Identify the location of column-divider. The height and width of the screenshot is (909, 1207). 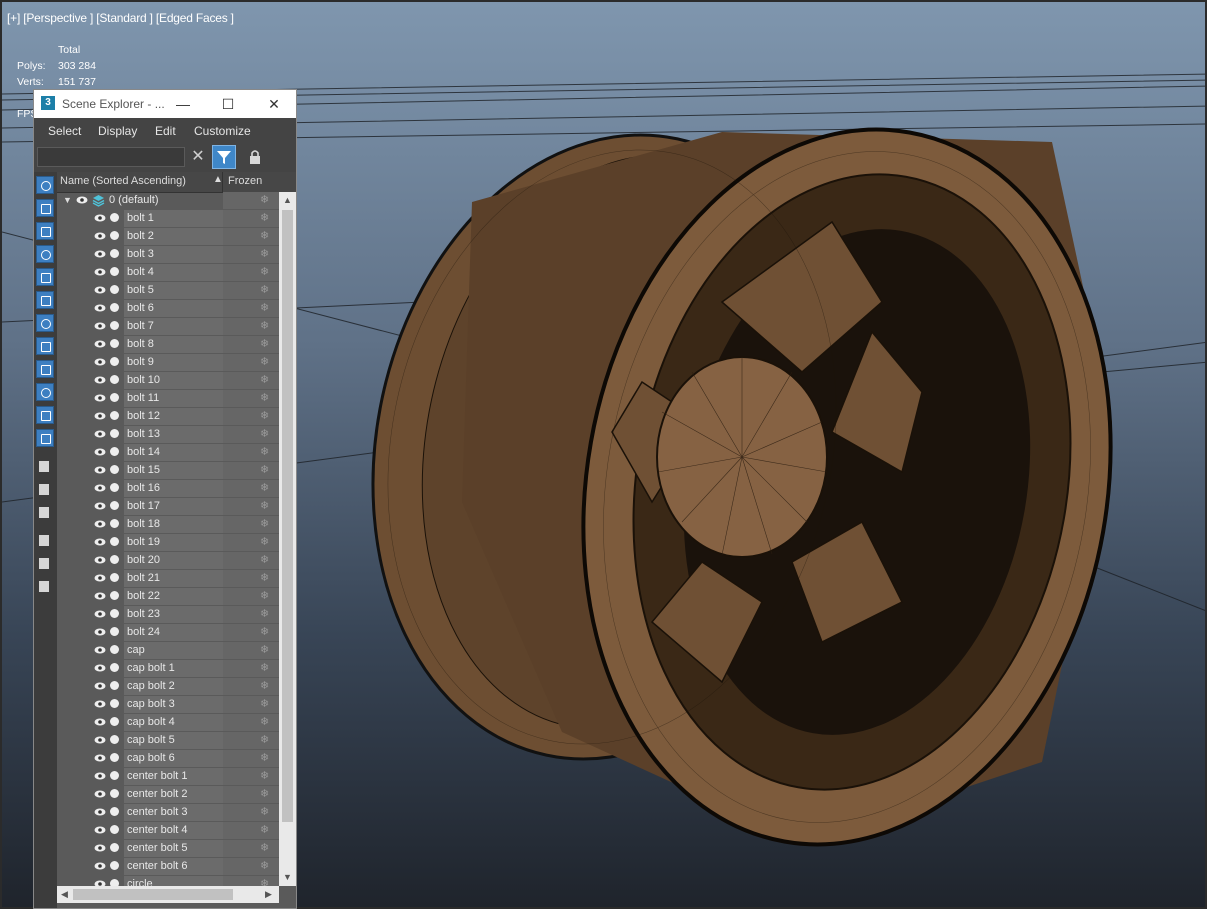
(222, 182).